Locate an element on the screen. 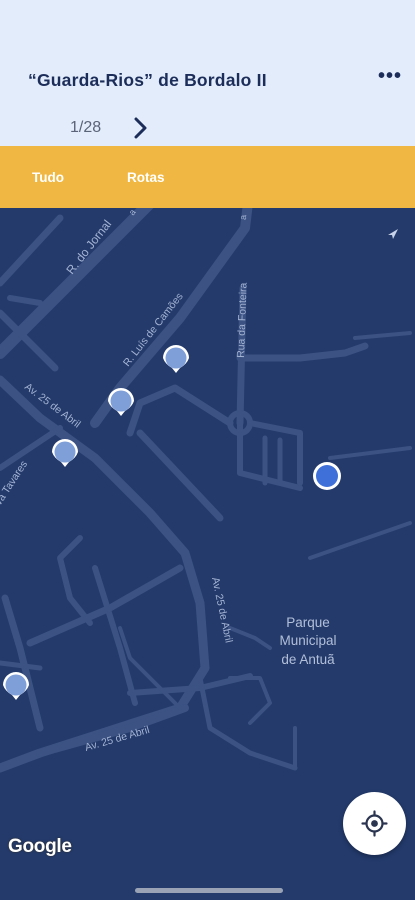 This screenshot has height=900, width=415. page-title: “Guarda-Rios” de Bordalo II is located at coordinates (147, 80).